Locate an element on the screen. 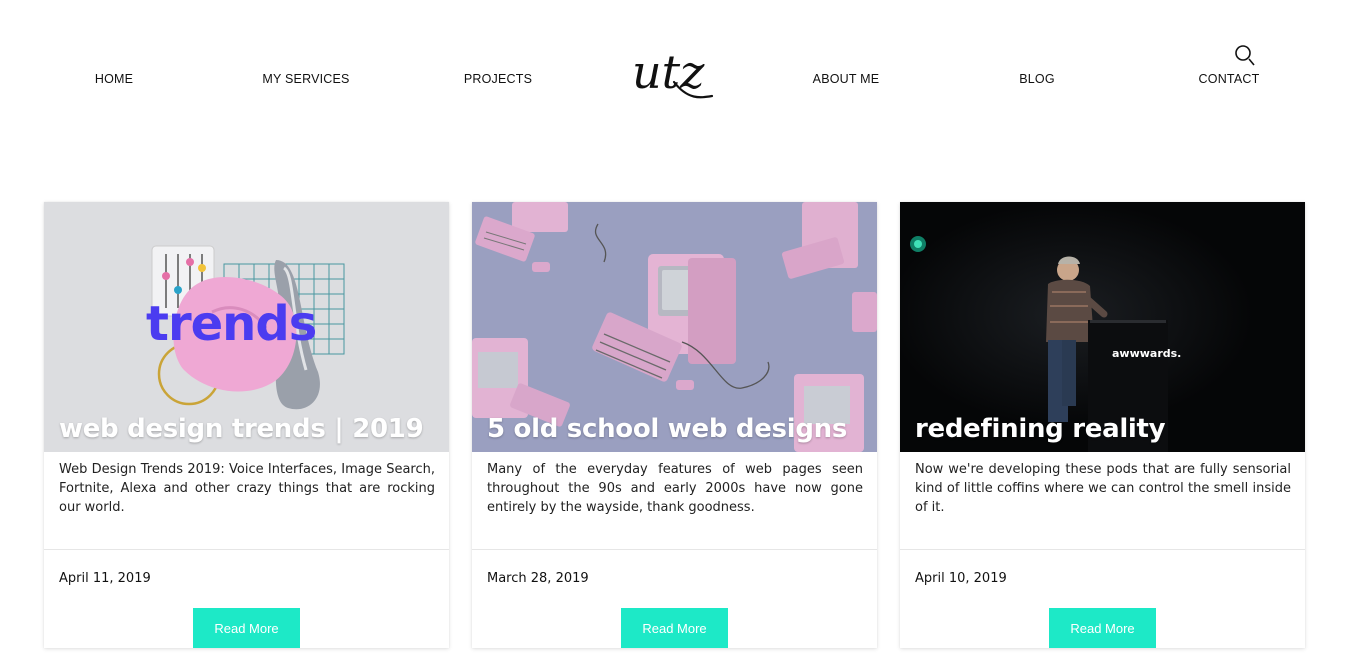 This screenshot has width=1349, height=654. site-logo: utz is located at coordinates (673, 75).